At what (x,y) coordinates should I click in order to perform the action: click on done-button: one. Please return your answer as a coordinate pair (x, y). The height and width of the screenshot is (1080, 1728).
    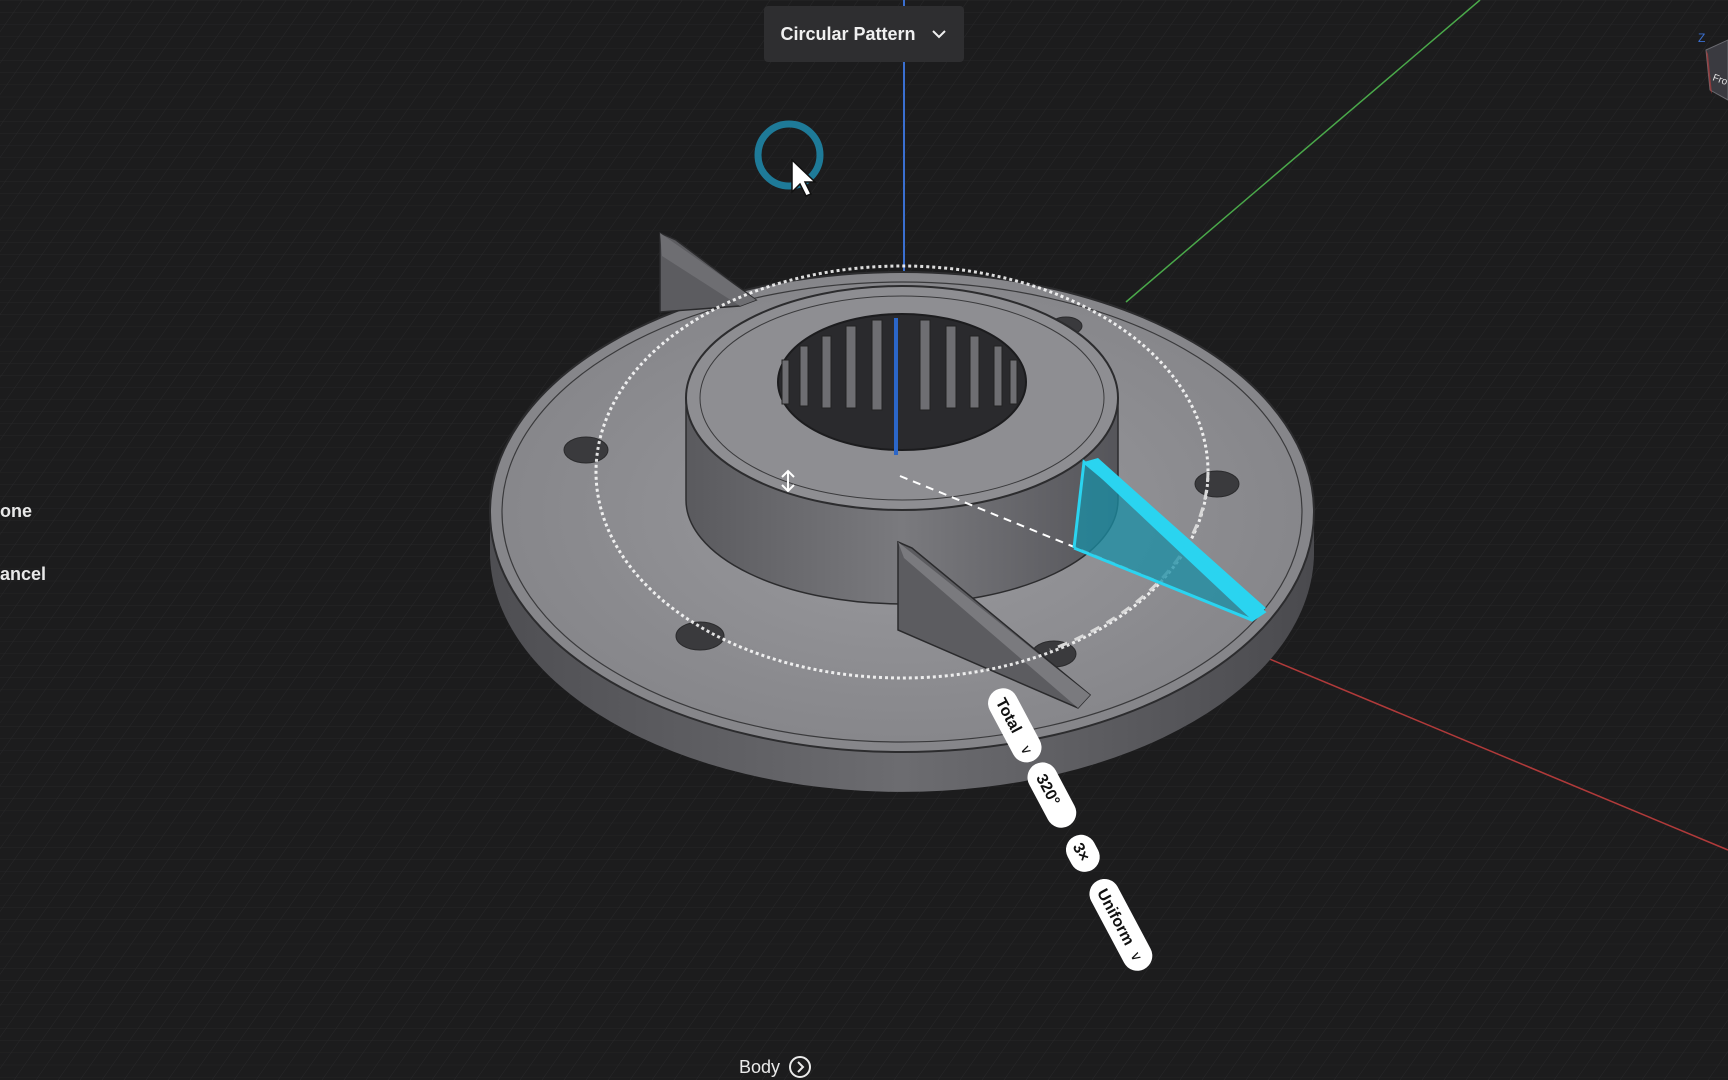
    Looking at the image, I should click on (16, 511).